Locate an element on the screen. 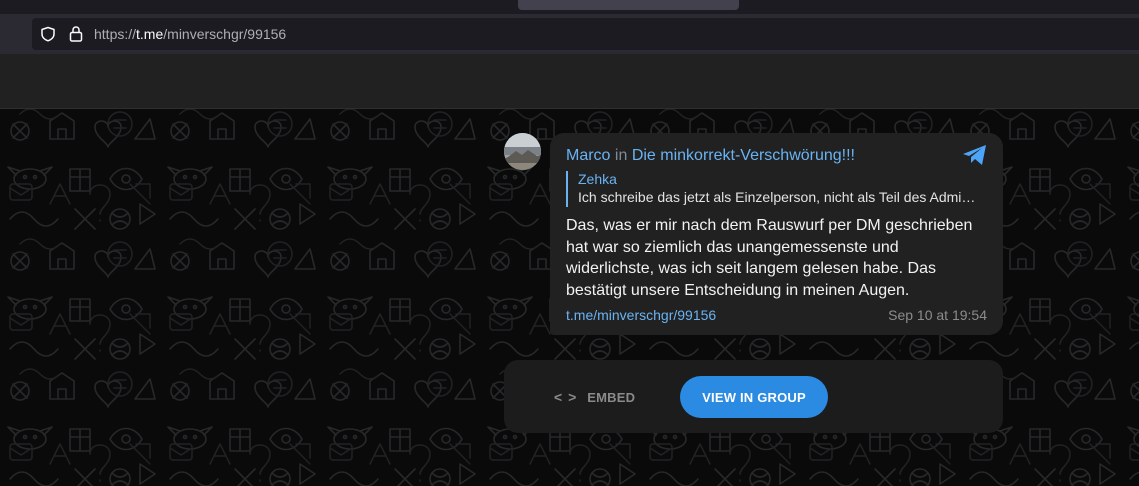 Image resolution: width=1139 pixels, height=486 pixels. group-name: Die minkorrekt-Verschwörung!!! is located at coordinates (743, 155).